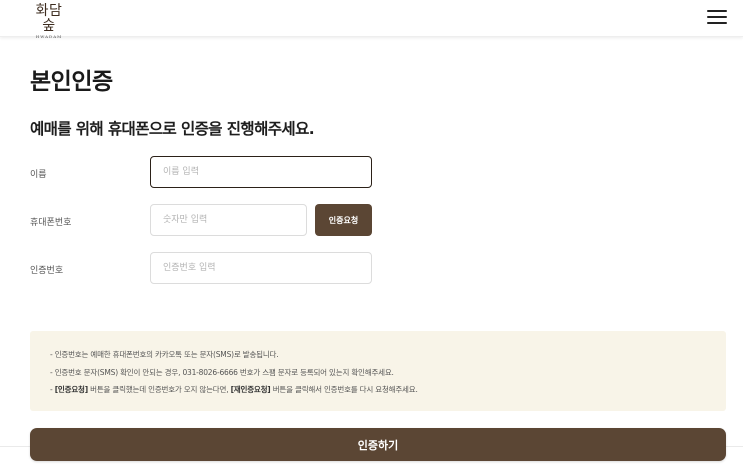 Image resolution: width=743 pixels, height=473 pixels. What do you see at coordinates (49, 18) in the screenshot?
I see `logo-text: 화담숲` at bounding box center [49, 18].